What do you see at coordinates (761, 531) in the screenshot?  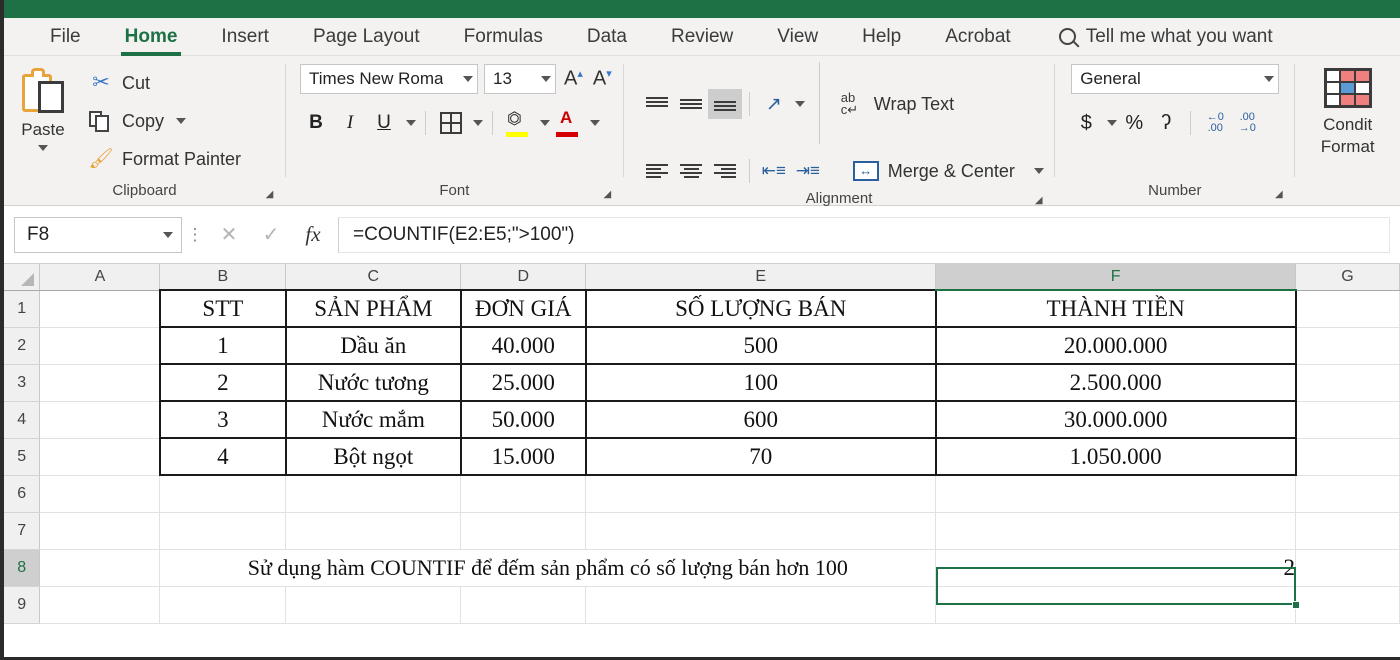 I see `cell-e7` at bounding box center [761, 531].